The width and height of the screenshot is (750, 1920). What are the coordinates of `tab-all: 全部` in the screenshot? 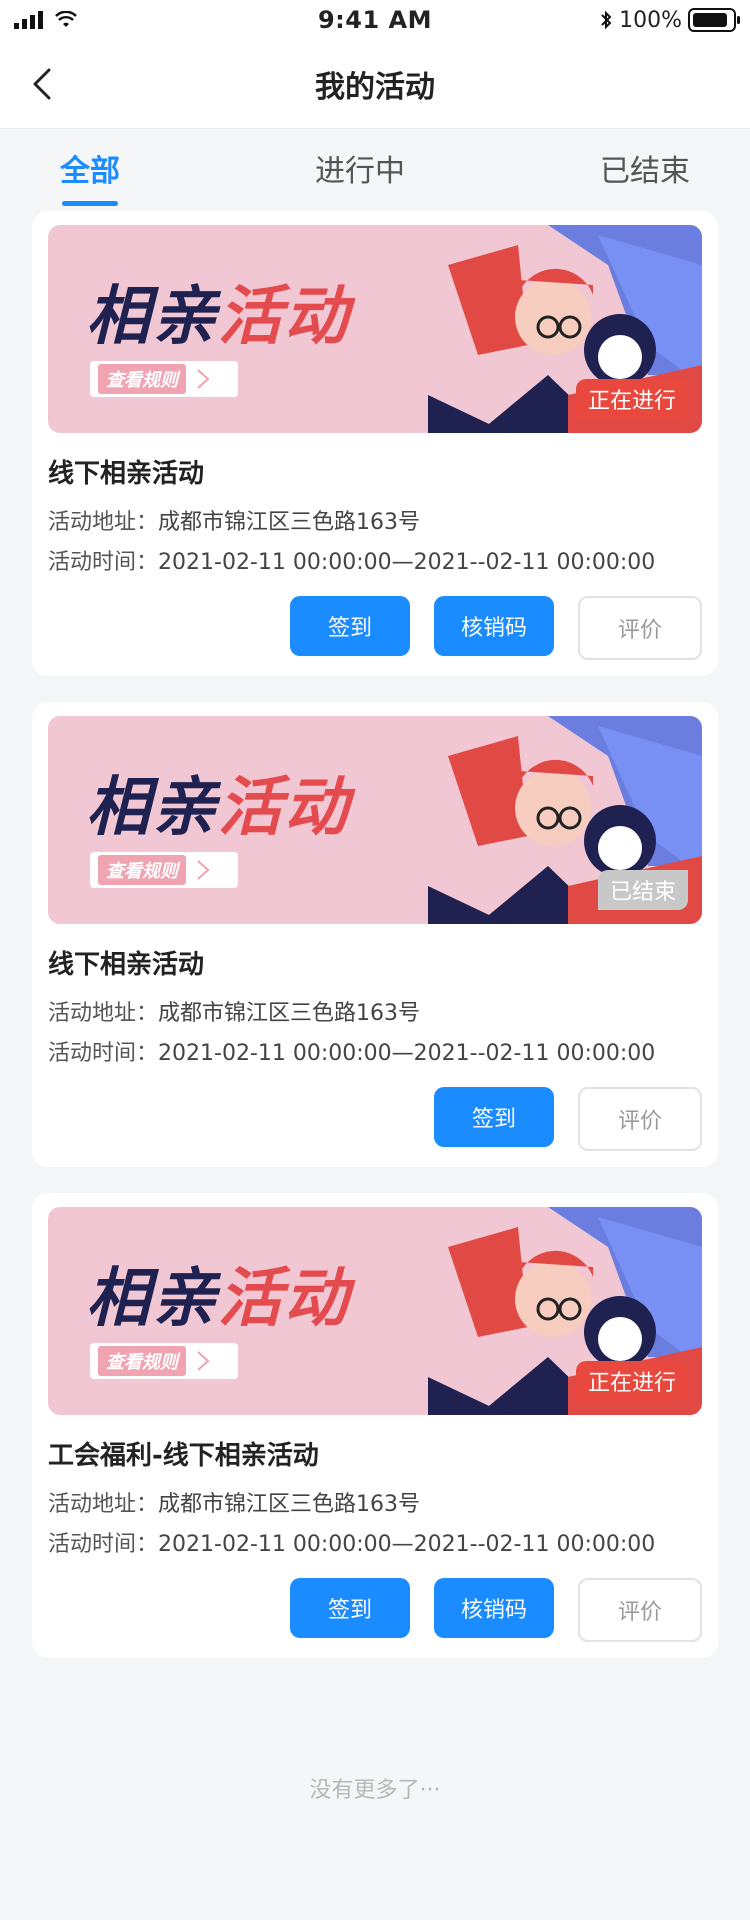 It's located at (90, 168).